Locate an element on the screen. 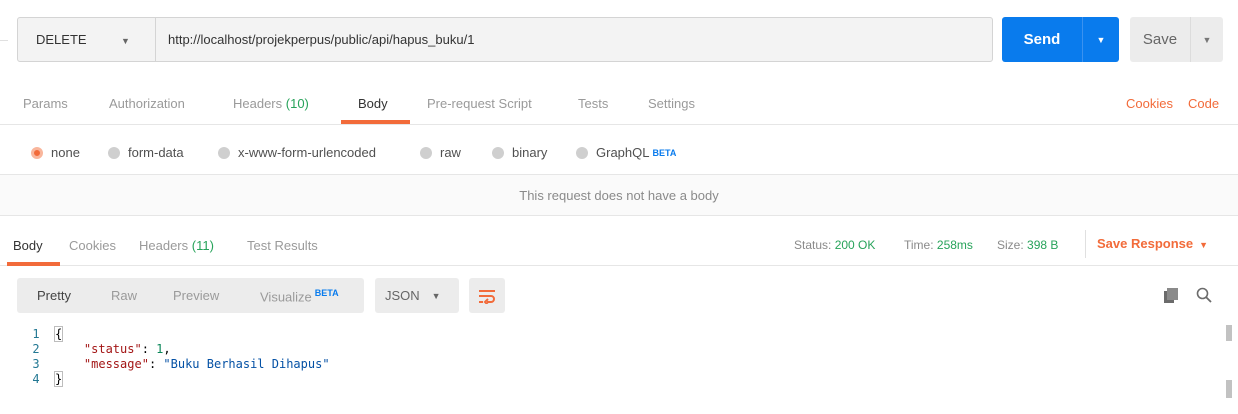  view-preview: Preview is located at coordinates (196, 295).